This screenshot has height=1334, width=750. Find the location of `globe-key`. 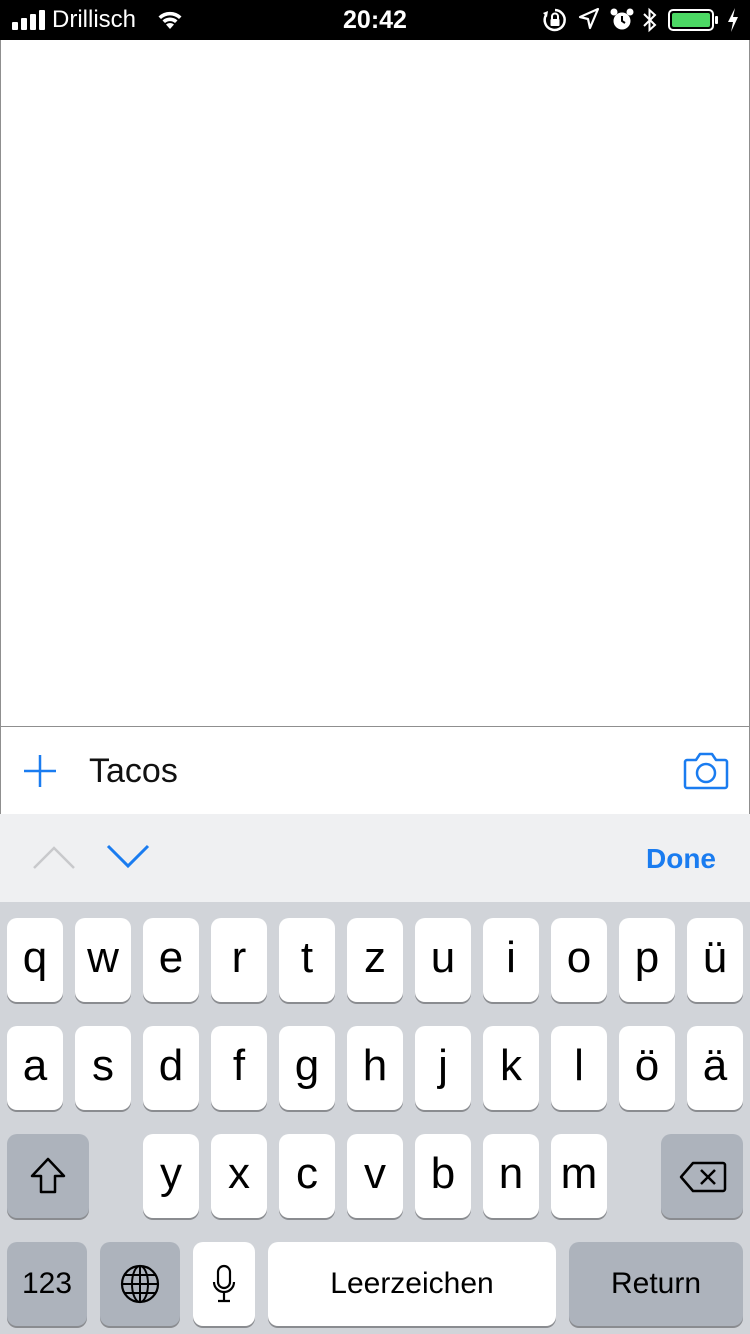

globe-key is located at coordinates (140, 1284).